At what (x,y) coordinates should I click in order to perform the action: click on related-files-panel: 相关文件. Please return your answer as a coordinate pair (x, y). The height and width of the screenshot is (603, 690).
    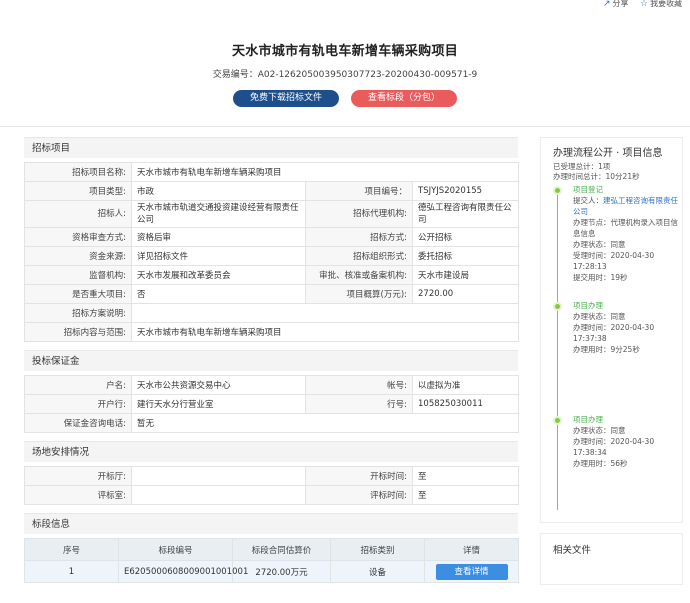
    Looking at the image, I should click on (611, 559).